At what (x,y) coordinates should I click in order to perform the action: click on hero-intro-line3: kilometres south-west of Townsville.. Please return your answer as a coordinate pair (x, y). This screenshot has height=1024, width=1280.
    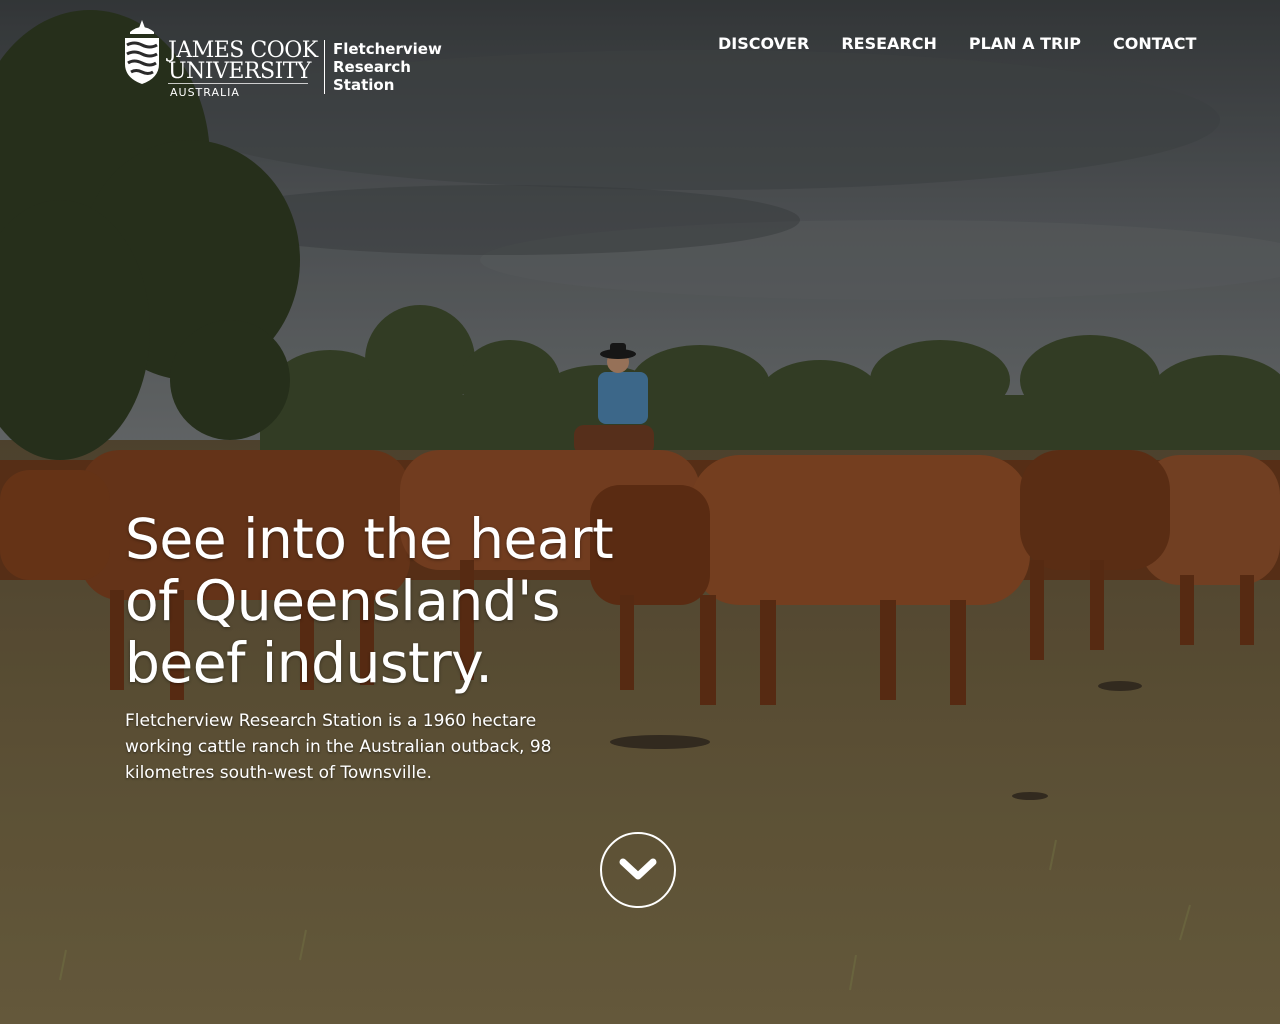
    Looking at the image, I should click on (278, 773).